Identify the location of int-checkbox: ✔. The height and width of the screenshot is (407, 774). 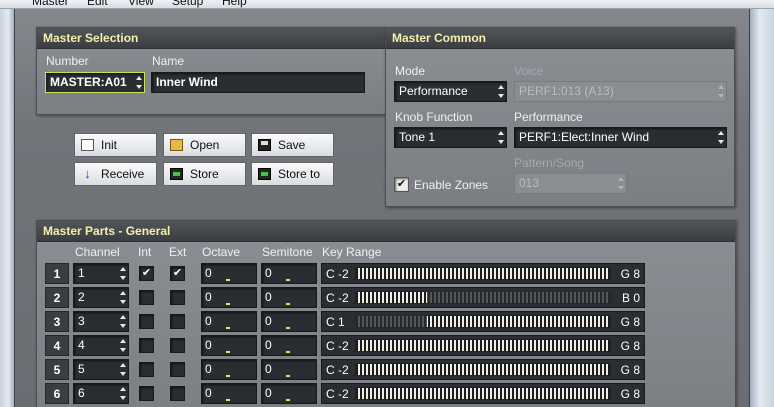
(146, 273).